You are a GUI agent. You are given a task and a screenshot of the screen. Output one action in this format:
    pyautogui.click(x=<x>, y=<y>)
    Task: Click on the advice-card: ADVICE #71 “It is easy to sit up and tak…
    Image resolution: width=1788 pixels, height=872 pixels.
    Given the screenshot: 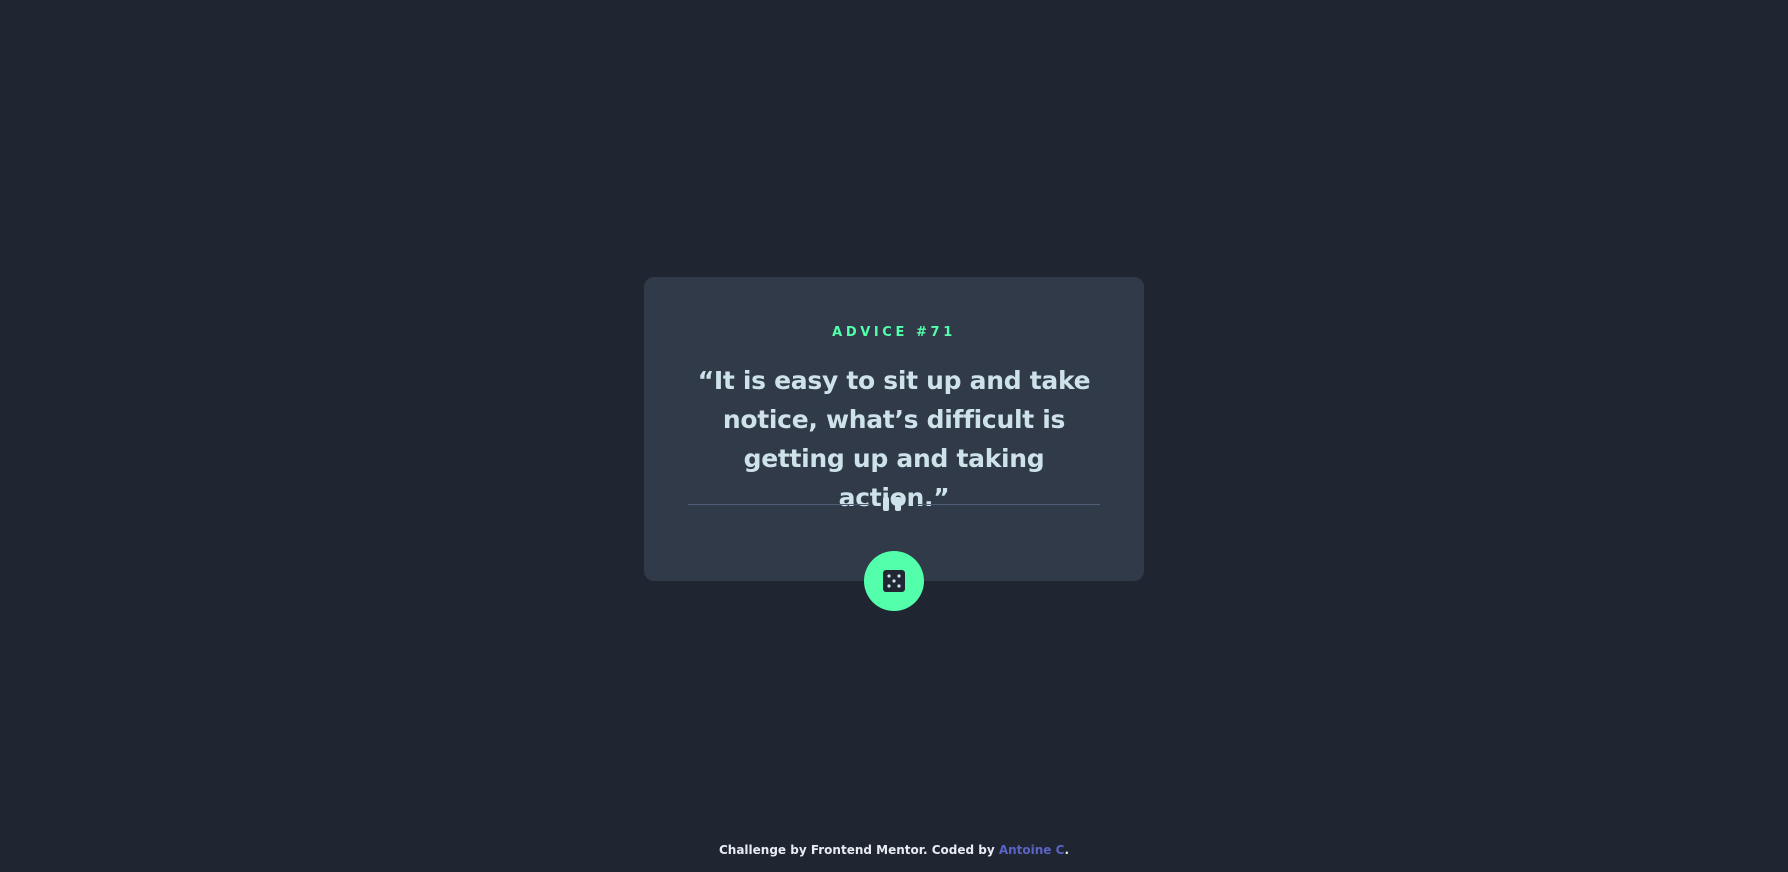 What is the action you would take?
    pyautogui.click(x=894, y=429)
    